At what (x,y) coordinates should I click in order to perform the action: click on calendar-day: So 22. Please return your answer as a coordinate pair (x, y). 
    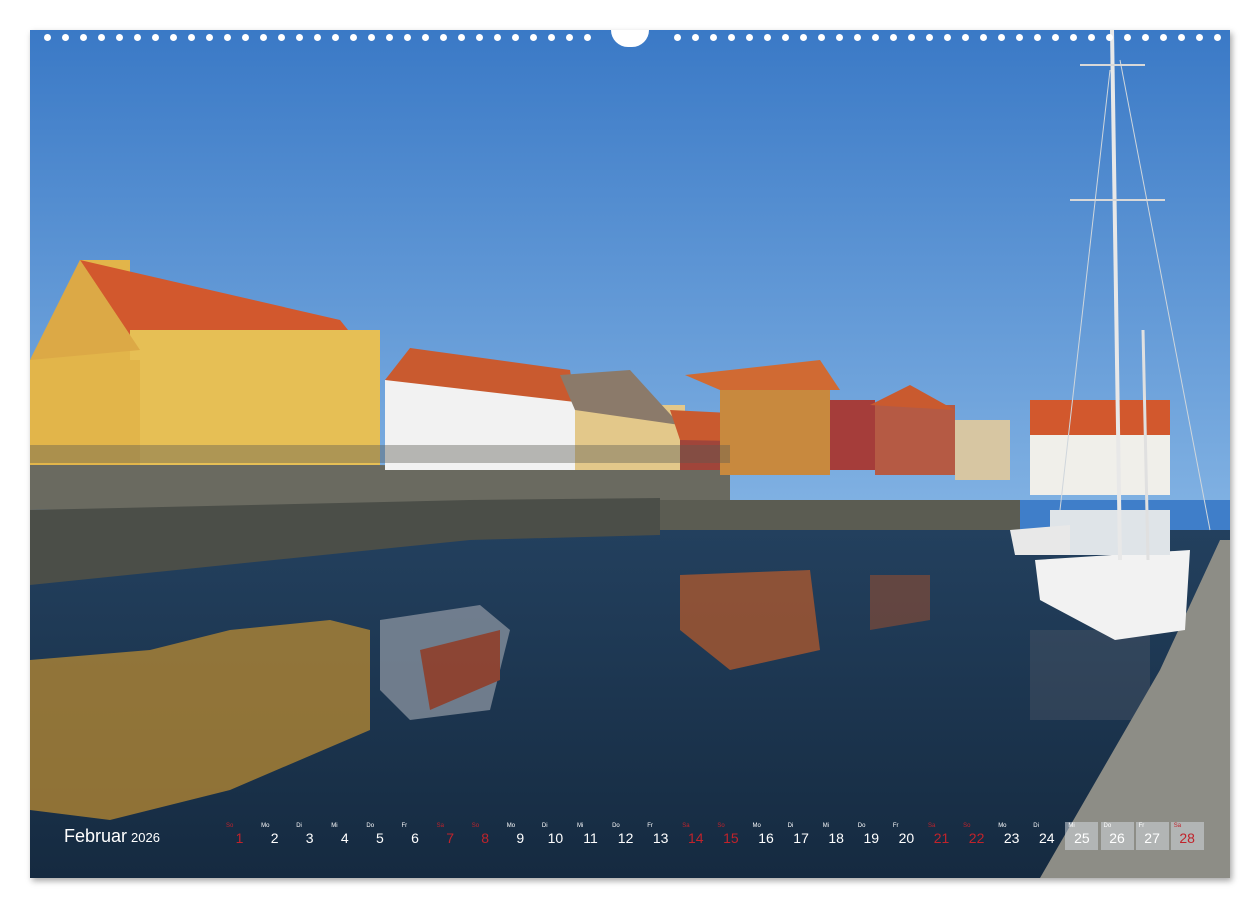
    Looking at the image, I should click on (976, 836).